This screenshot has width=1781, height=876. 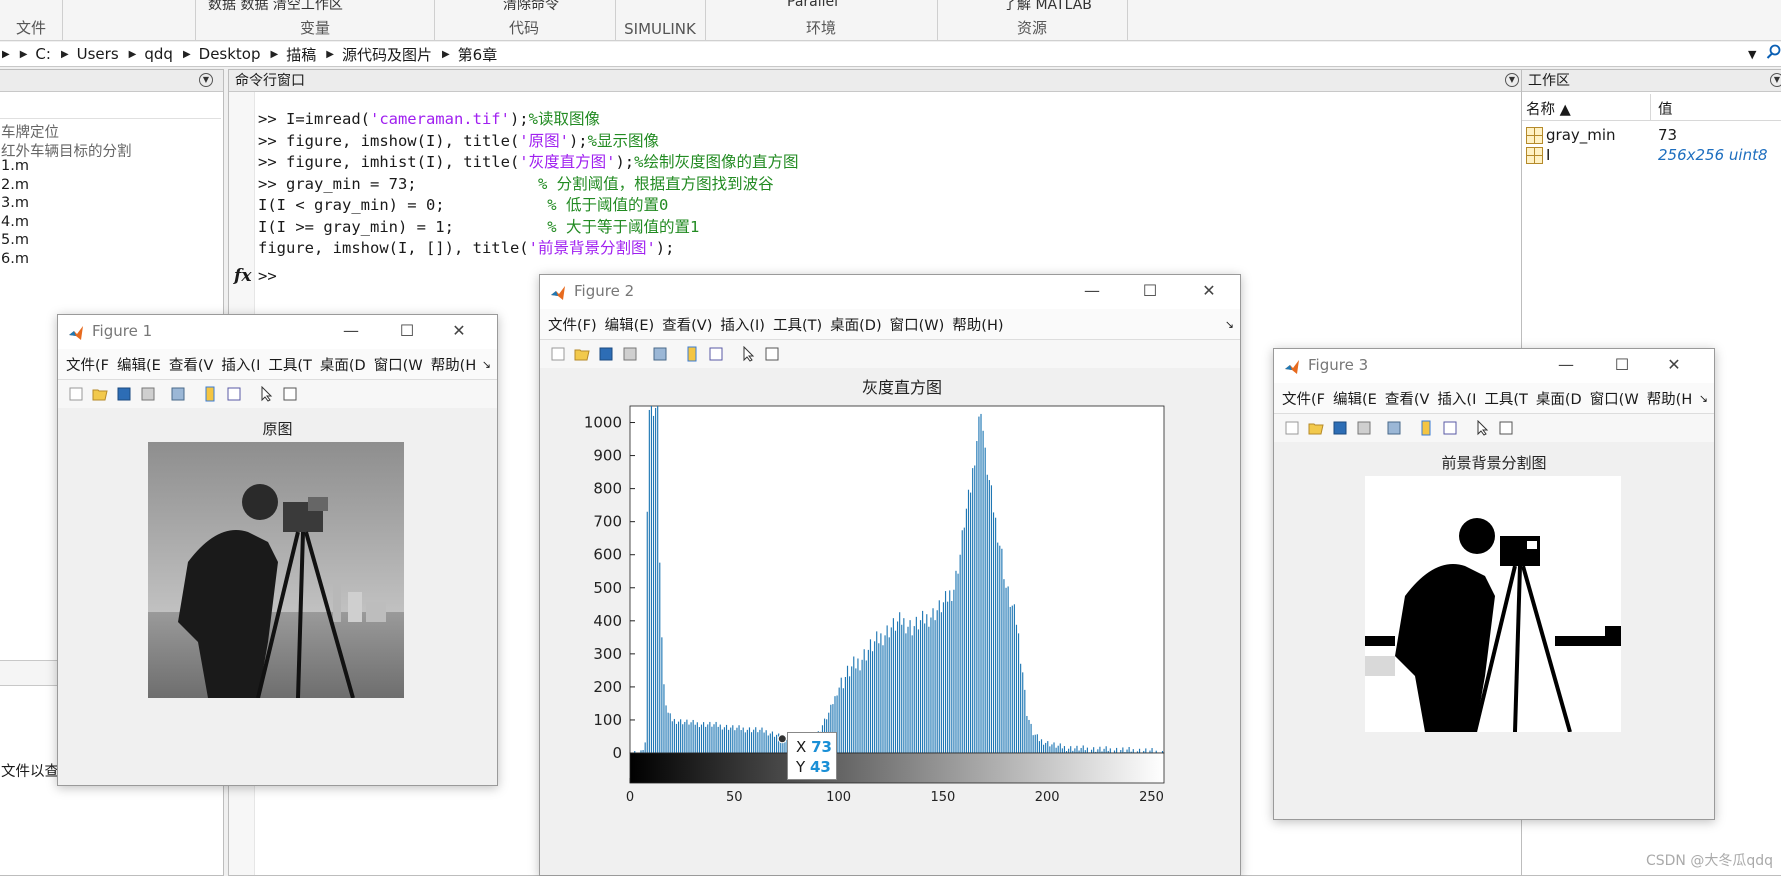 What do you see at coordinates (66, 241) in the screenshot?
I see `file-list-item: 5.m` at bounding box center [66, 241].